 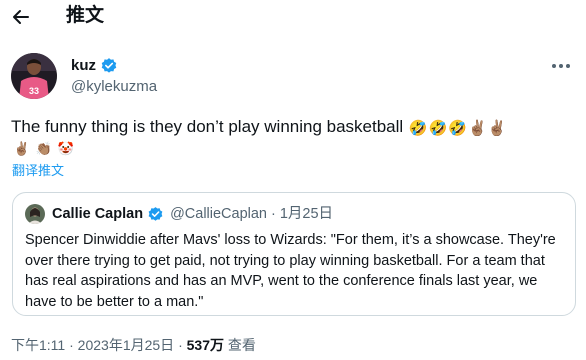 I want to click on views-count: 537万, so click(x=205, y=345).